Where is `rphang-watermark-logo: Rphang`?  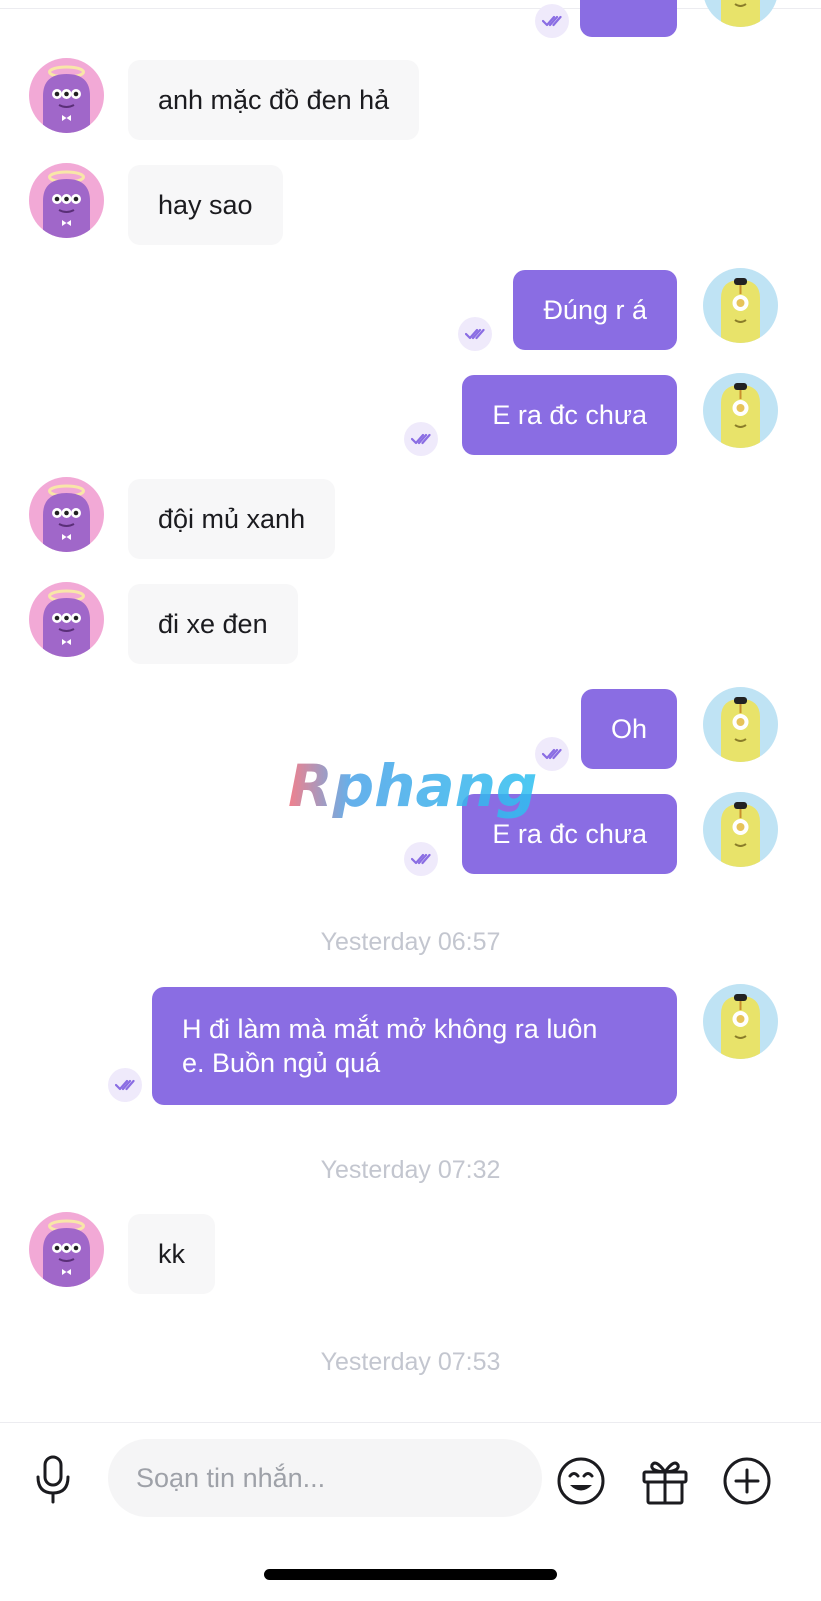
rphang-watermark-logo: Rphang is located at coordinates (412, 786).